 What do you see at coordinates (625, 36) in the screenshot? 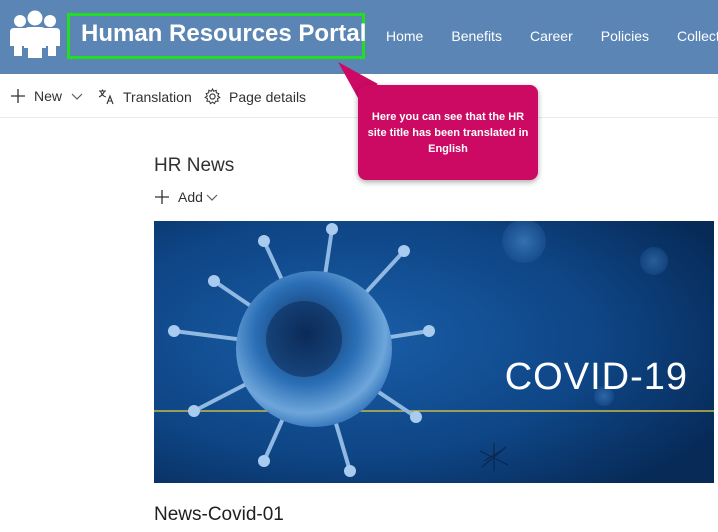
I see `nav-item-policies: Policies` at bounding box center [625, 36].